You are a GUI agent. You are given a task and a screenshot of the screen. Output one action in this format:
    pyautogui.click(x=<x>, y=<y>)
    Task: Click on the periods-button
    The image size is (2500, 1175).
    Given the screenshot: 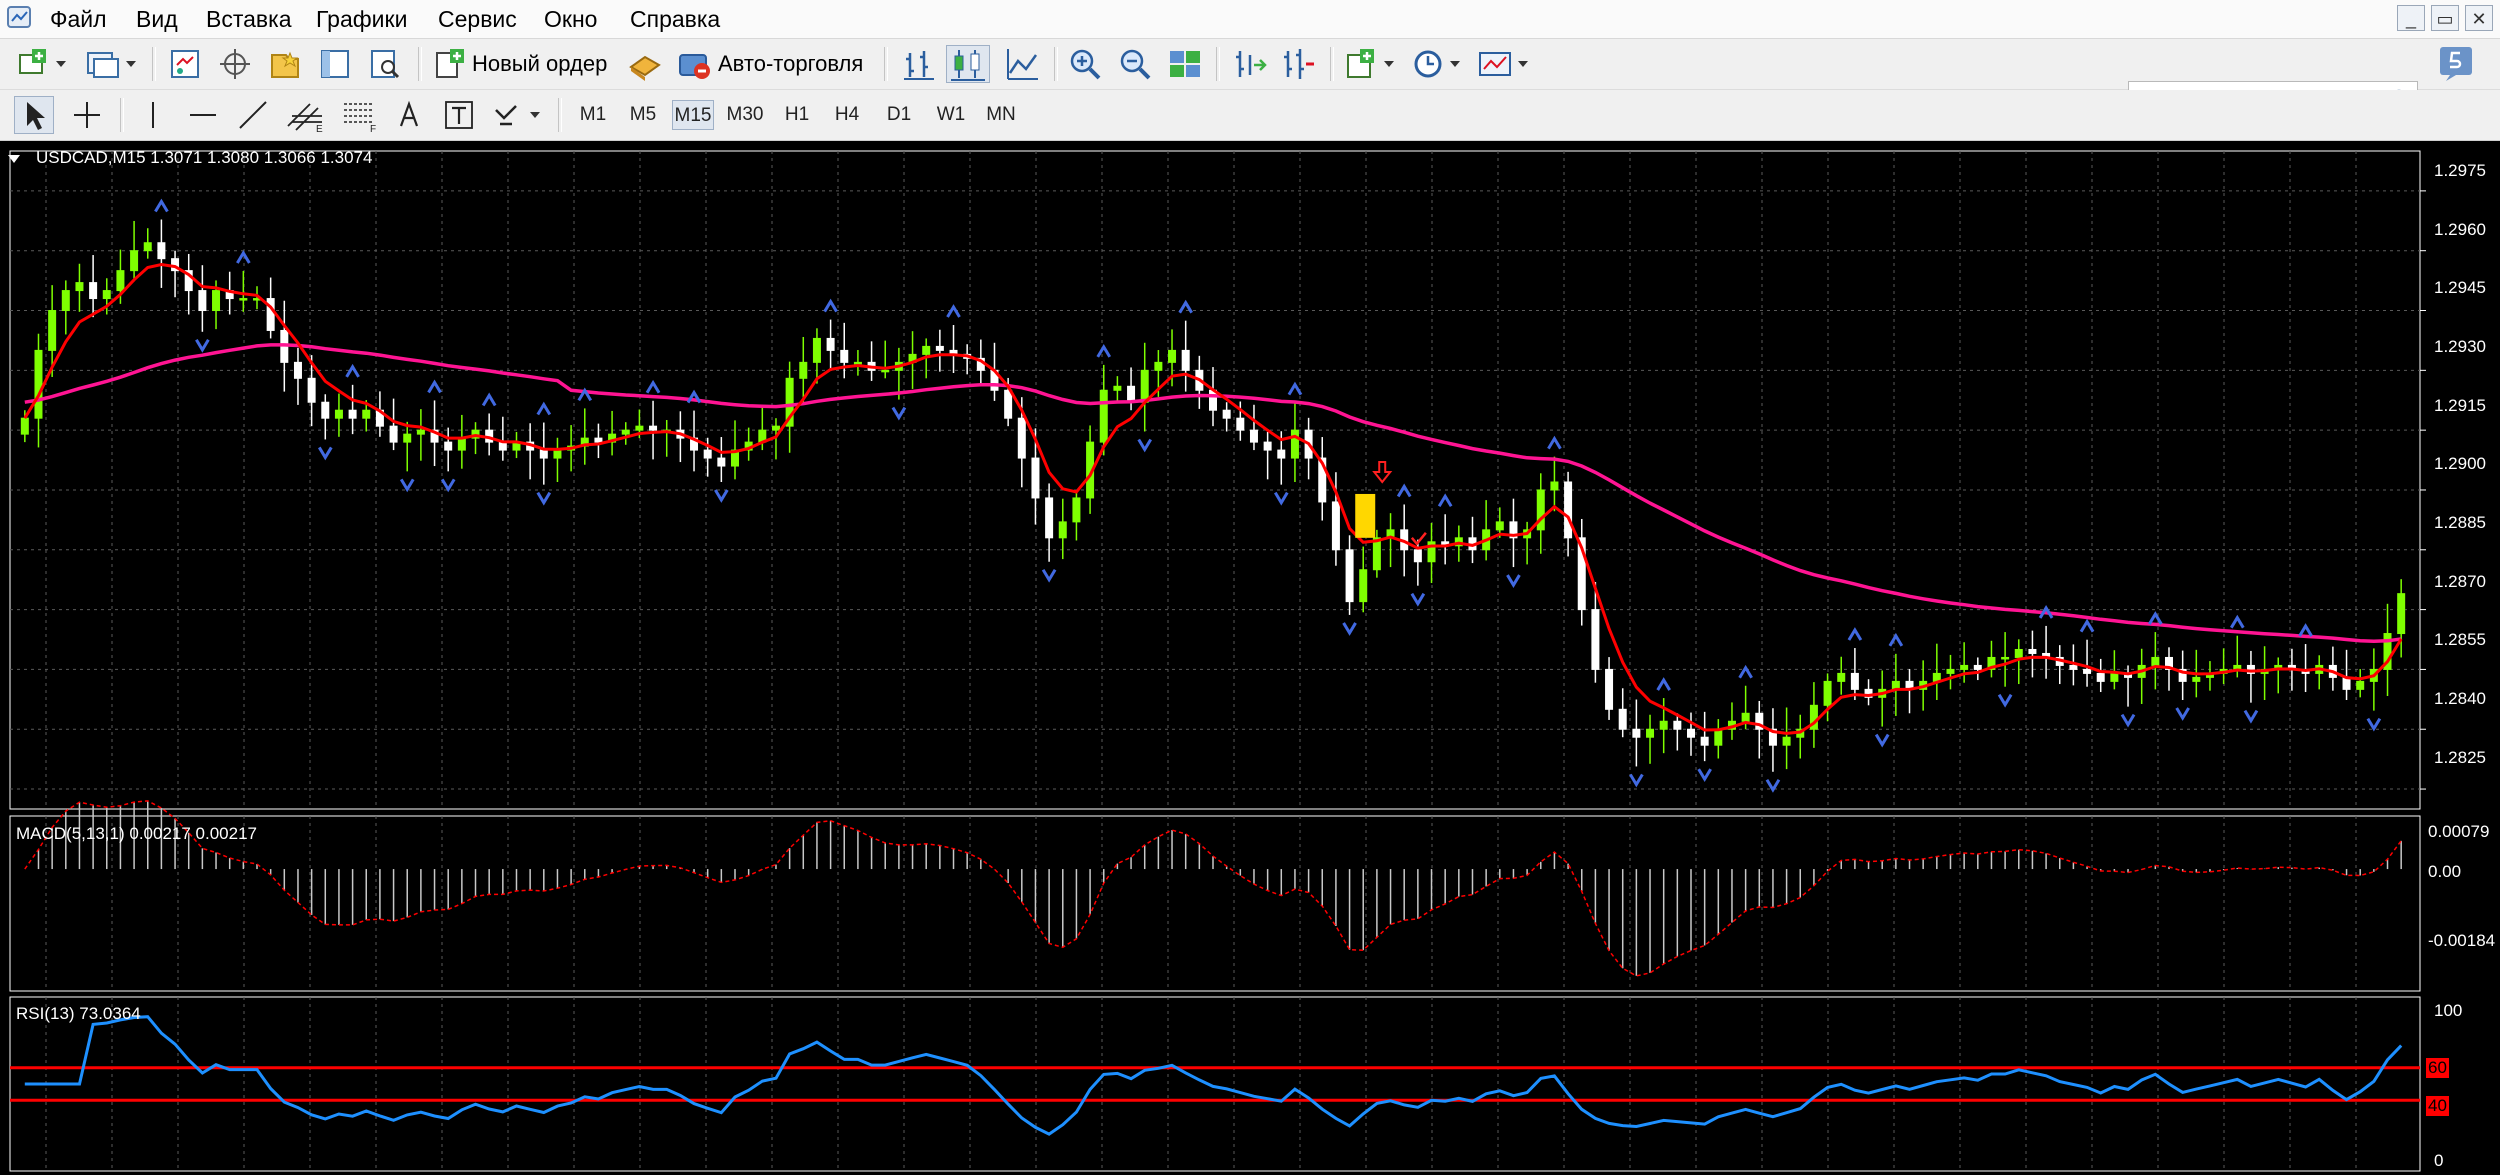 What is the action you would take?
    pyautogui.click(x=1437, y=64)
    